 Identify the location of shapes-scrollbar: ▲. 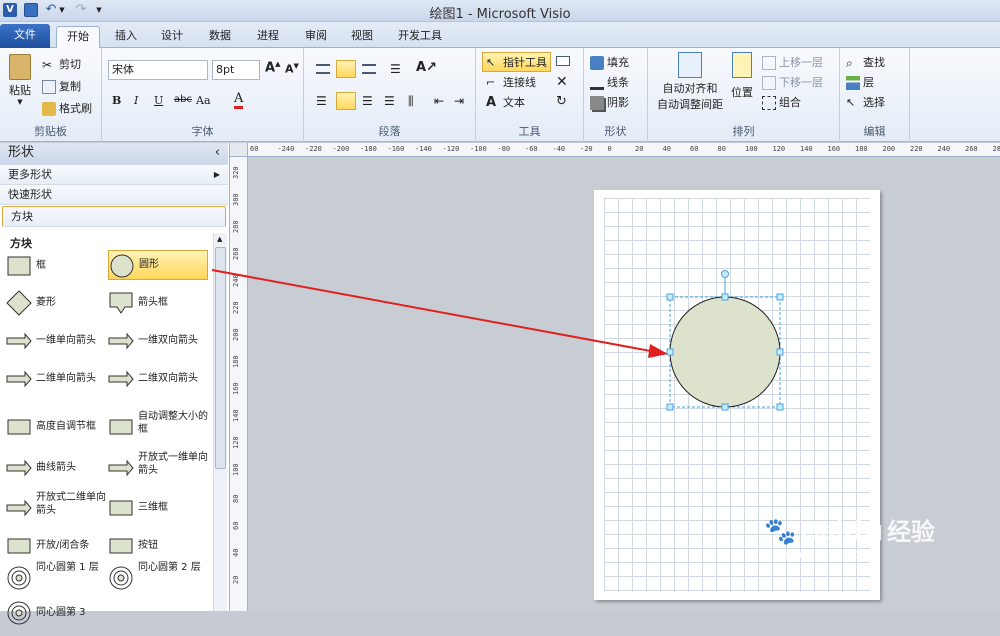
(220, 422).